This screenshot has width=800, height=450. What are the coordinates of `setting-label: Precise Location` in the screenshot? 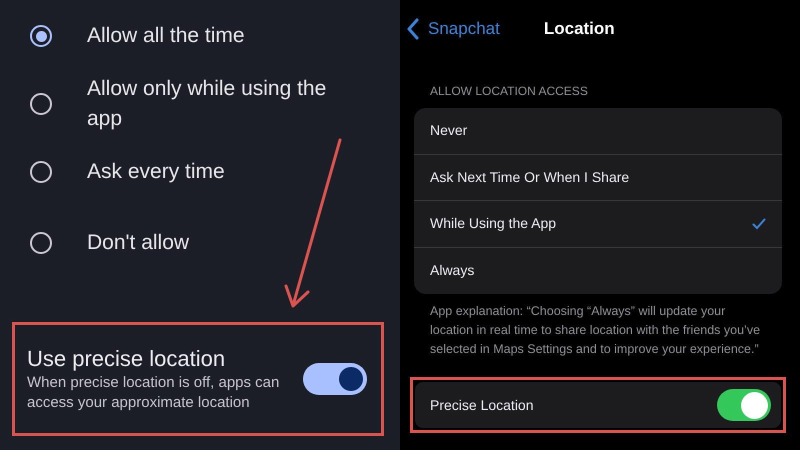 It's located at (482, 405).